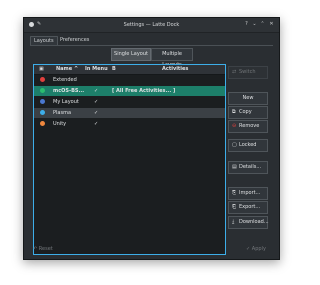  What do you see at coordinates (234, 72) in the screenshot?
I see `switch-icon: ⇄` at bounding box center [234, 72].